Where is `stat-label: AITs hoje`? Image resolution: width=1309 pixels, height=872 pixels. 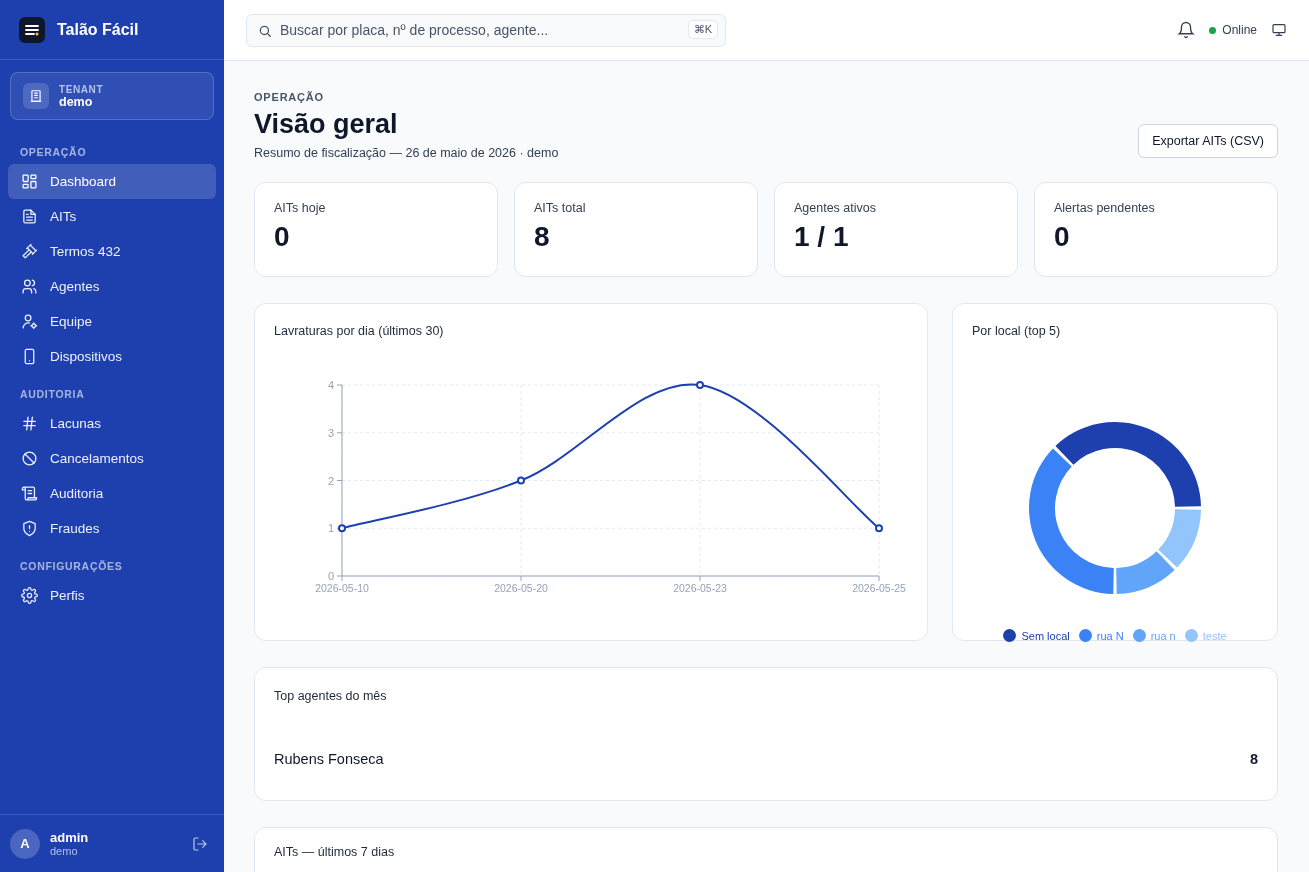
stat-label: AITs hoje is located at coordinates (300, 208).